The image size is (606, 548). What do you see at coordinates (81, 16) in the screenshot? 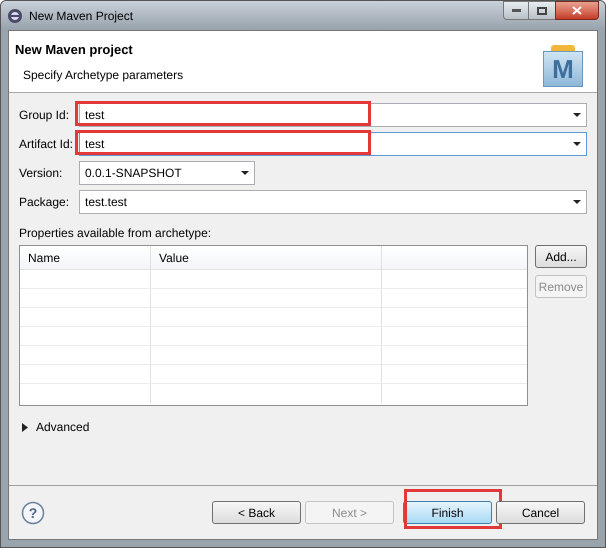
I see `window-title: New Maven Project` at bounding box center [81, 16].